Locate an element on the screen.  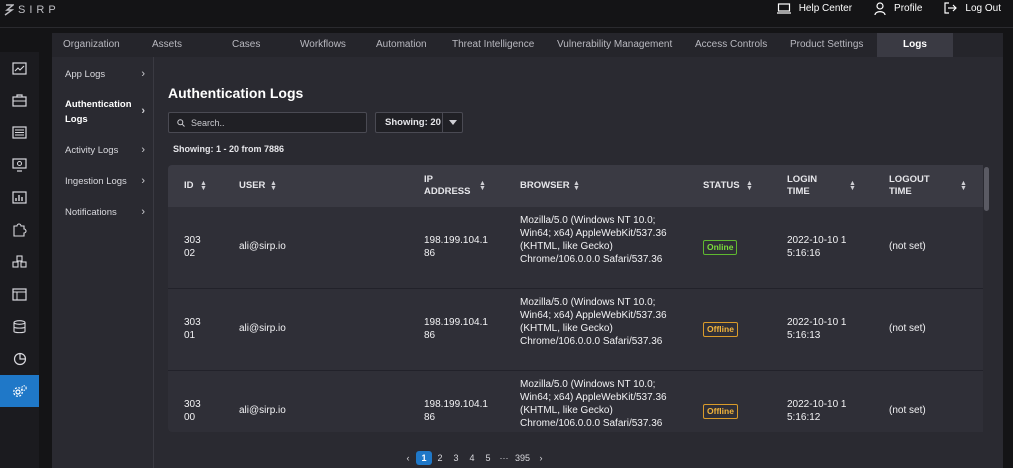
sidebar-data is located at coordinates (19, 326).